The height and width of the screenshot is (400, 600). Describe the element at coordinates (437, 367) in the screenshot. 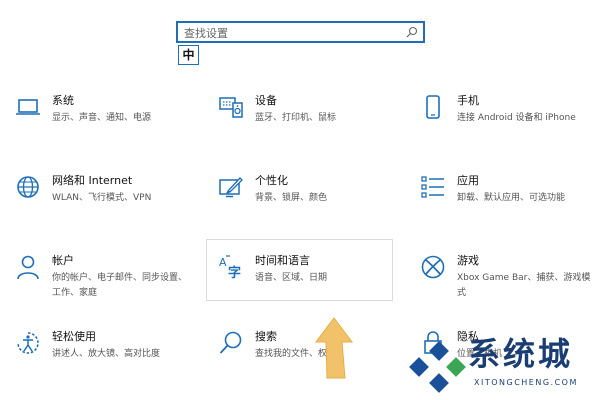

I see `watermark-logo-icon` at that location.